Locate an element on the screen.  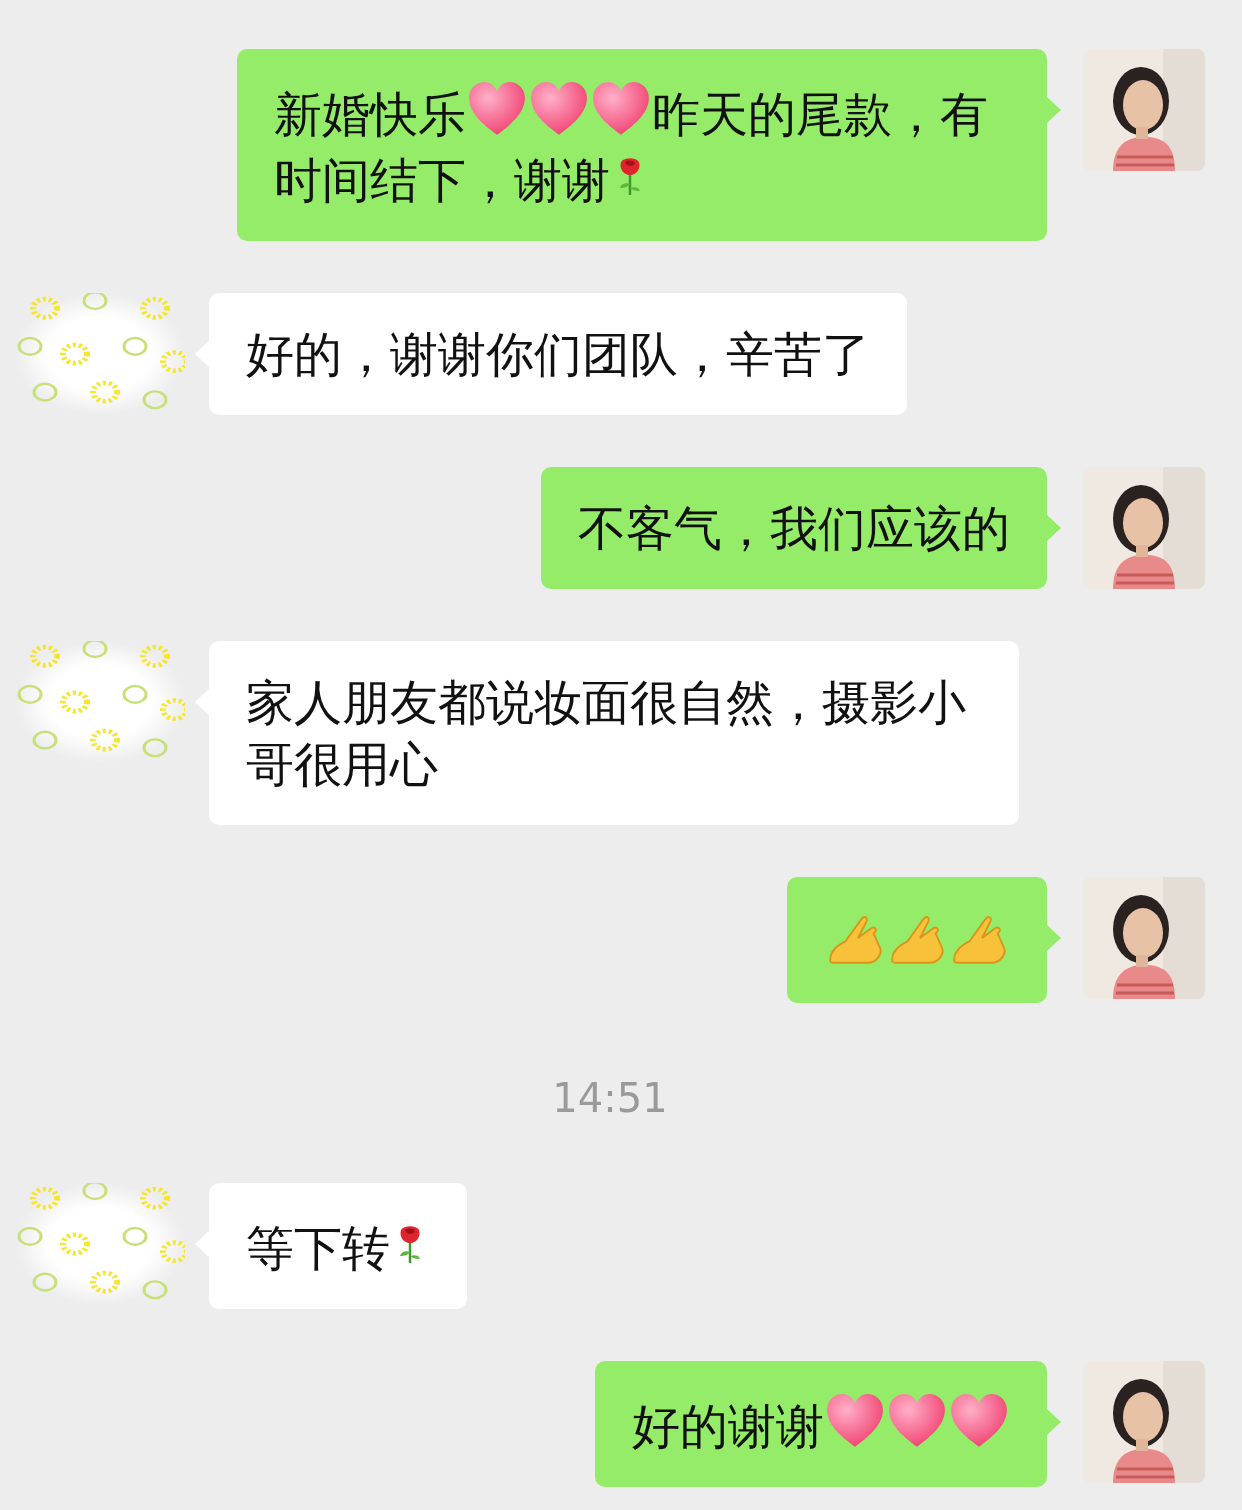
timestamp: 14:51 is located at coordinates (610, 1098).